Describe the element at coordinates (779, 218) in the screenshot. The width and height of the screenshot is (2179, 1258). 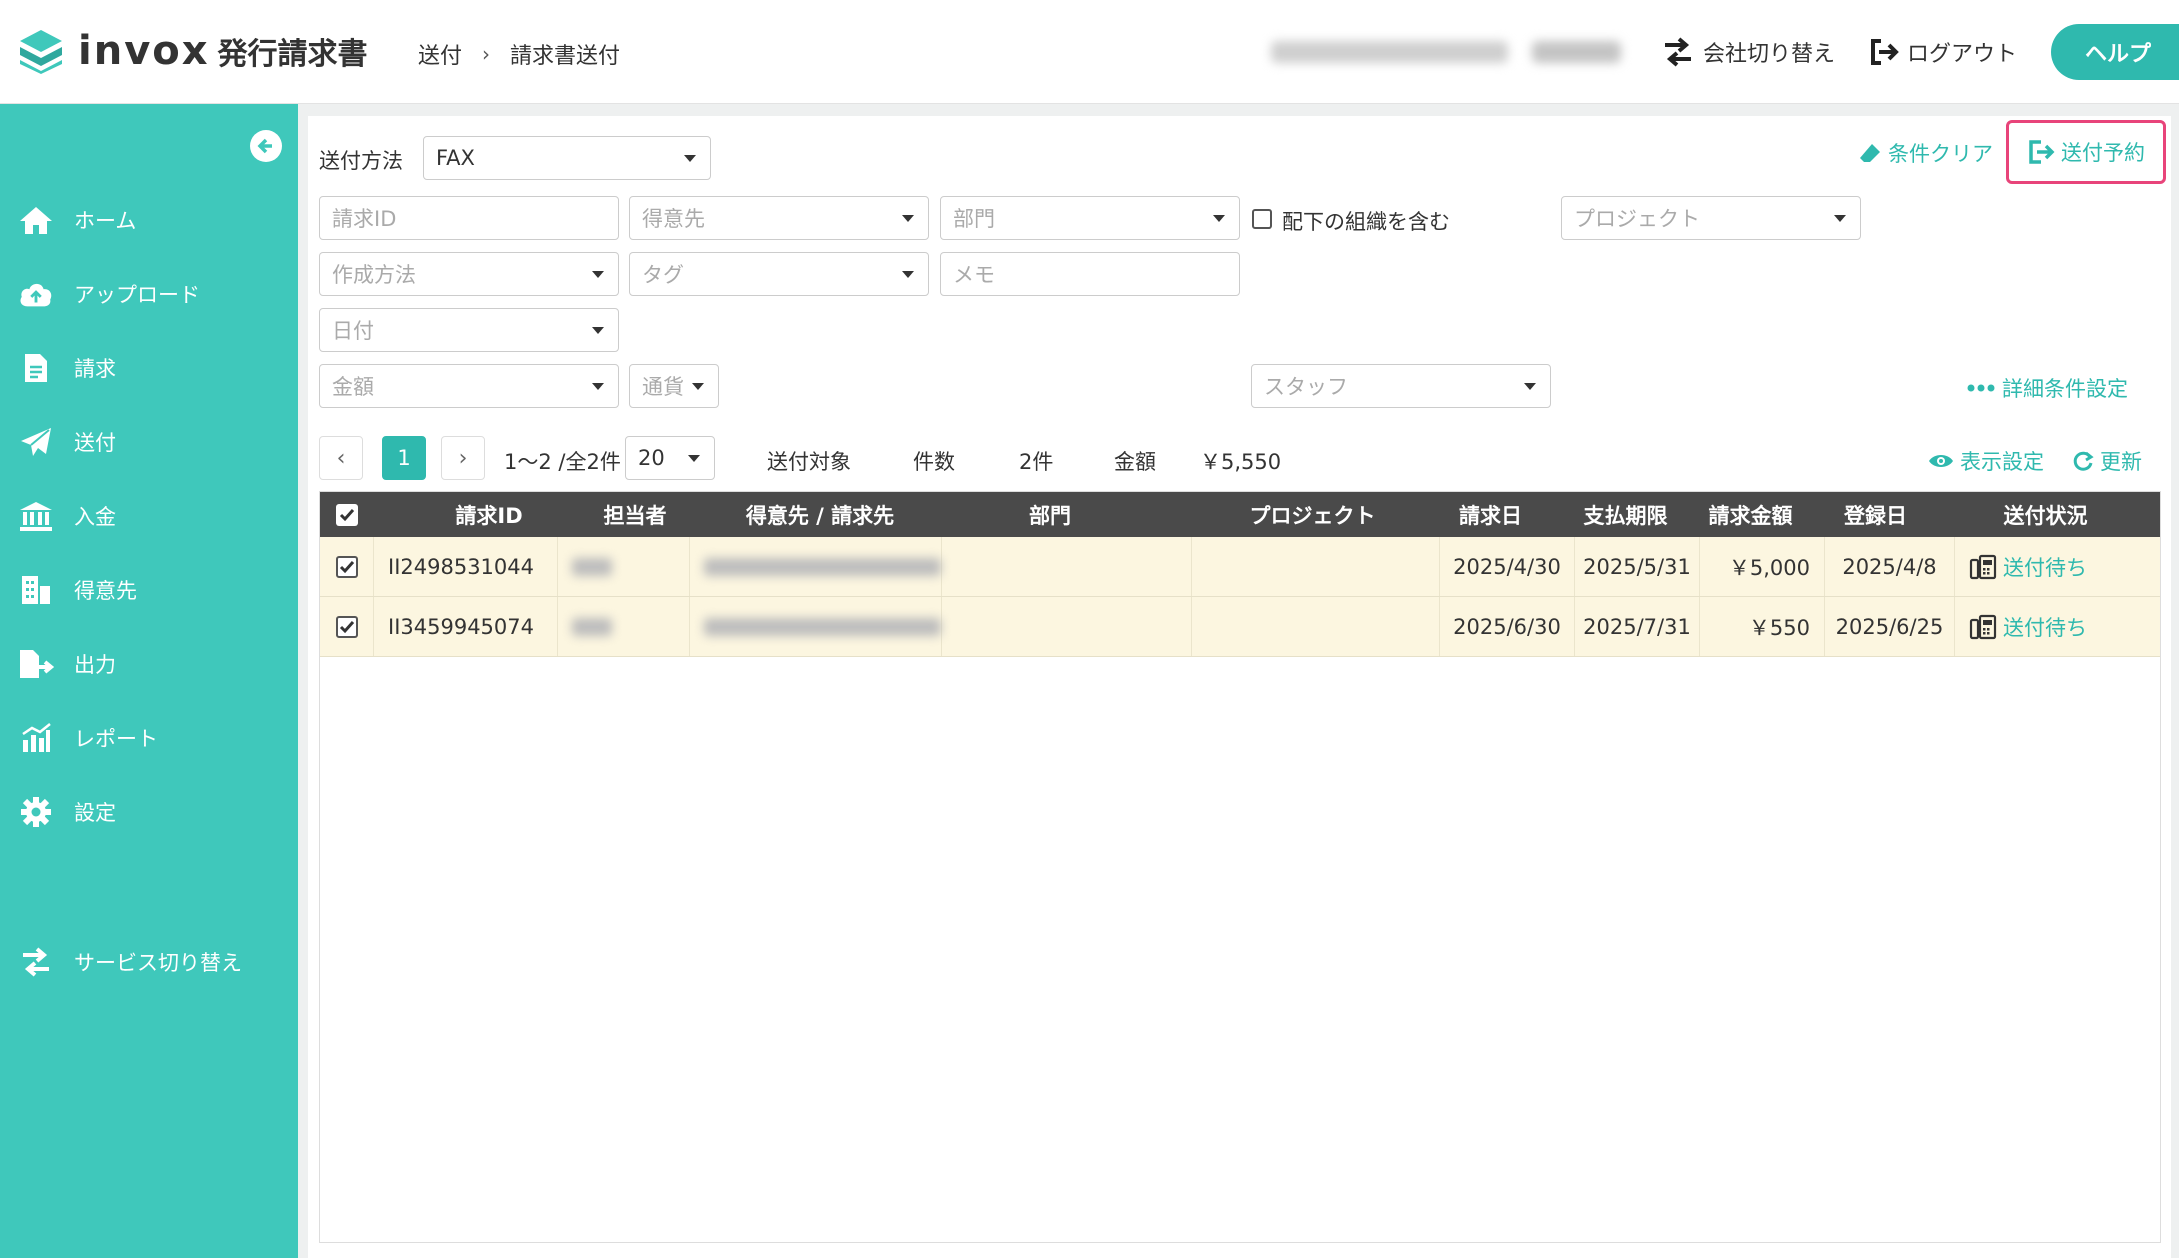
I see `customer-select: 得意先` at that location.